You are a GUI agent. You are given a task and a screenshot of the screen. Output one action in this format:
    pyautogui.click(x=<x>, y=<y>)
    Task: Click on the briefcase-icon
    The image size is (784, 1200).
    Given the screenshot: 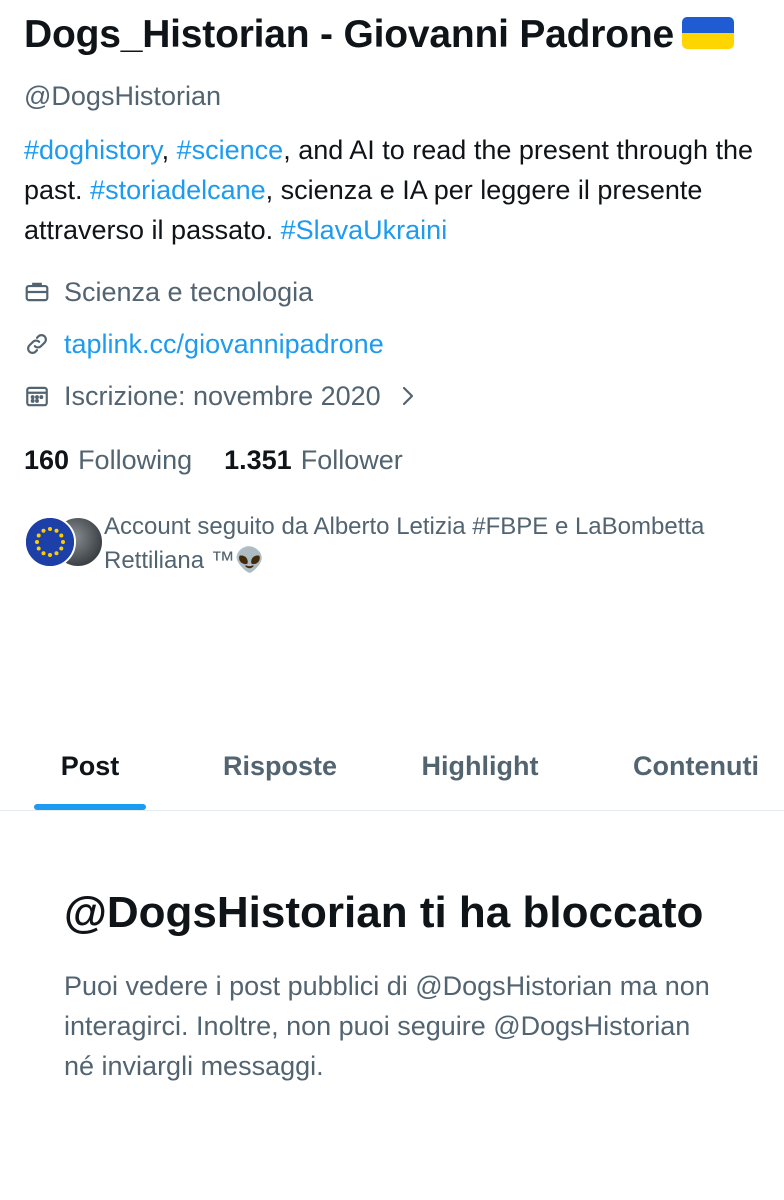 What is the action you would take?
    pyautogui.click(x=37, y=292)
    